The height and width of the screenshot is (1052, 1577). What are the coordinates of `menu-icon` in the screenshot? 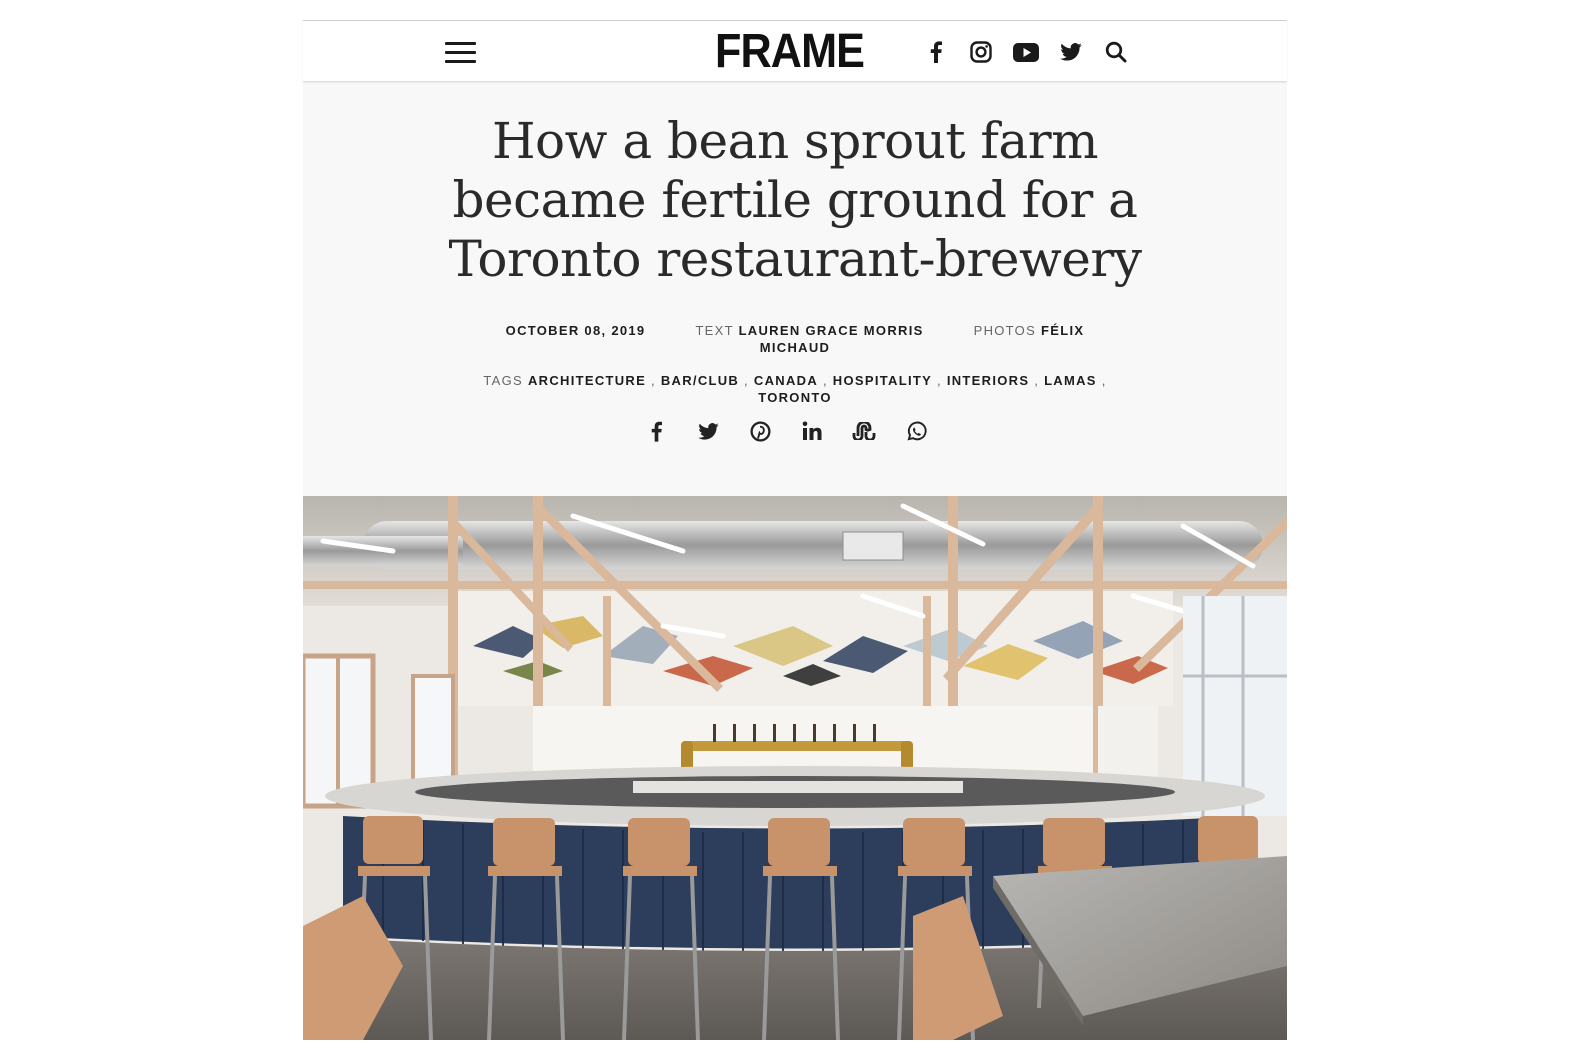 It's located at (460, 54).